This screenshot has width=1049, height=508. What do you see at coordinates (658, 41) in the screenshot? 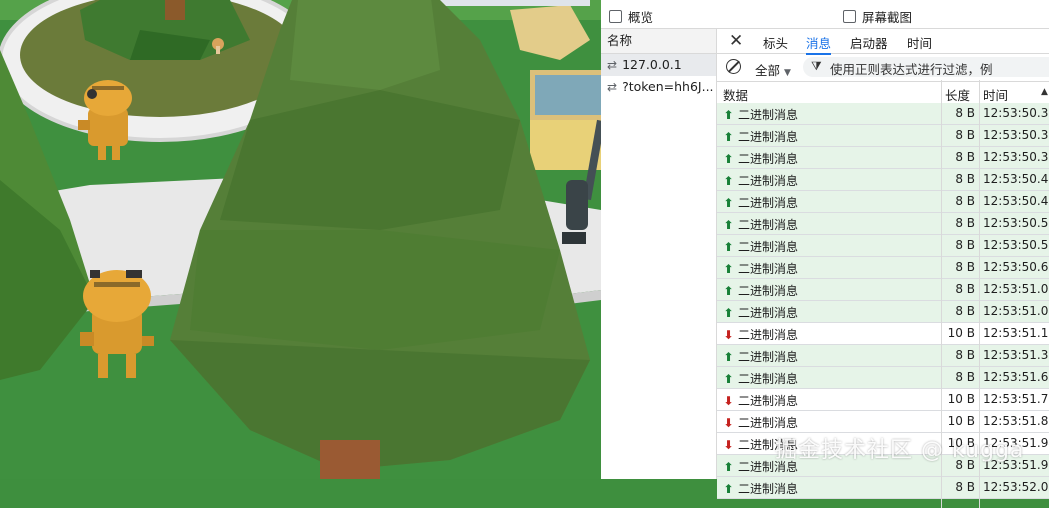
I see `name-column-header: 名称` at bounding box center [658, 41].